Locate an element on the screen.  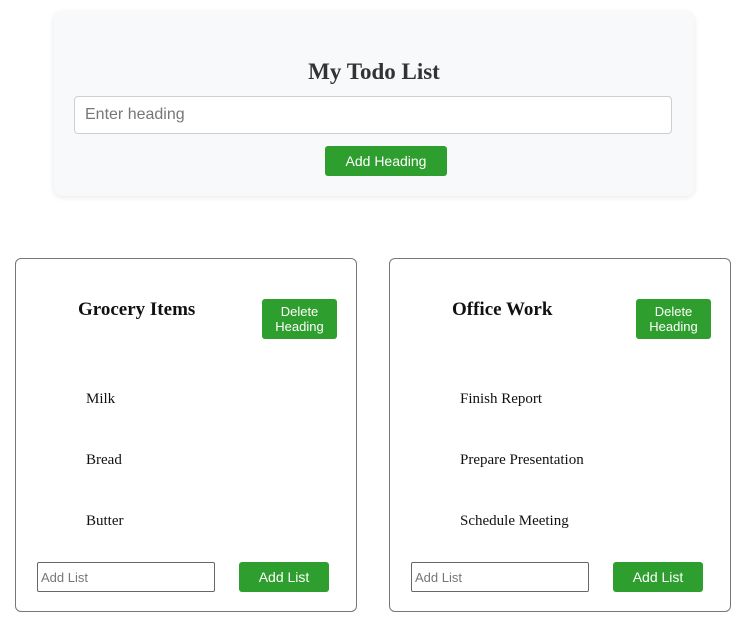
list-item: Milk is located at coordinates (101, 399).